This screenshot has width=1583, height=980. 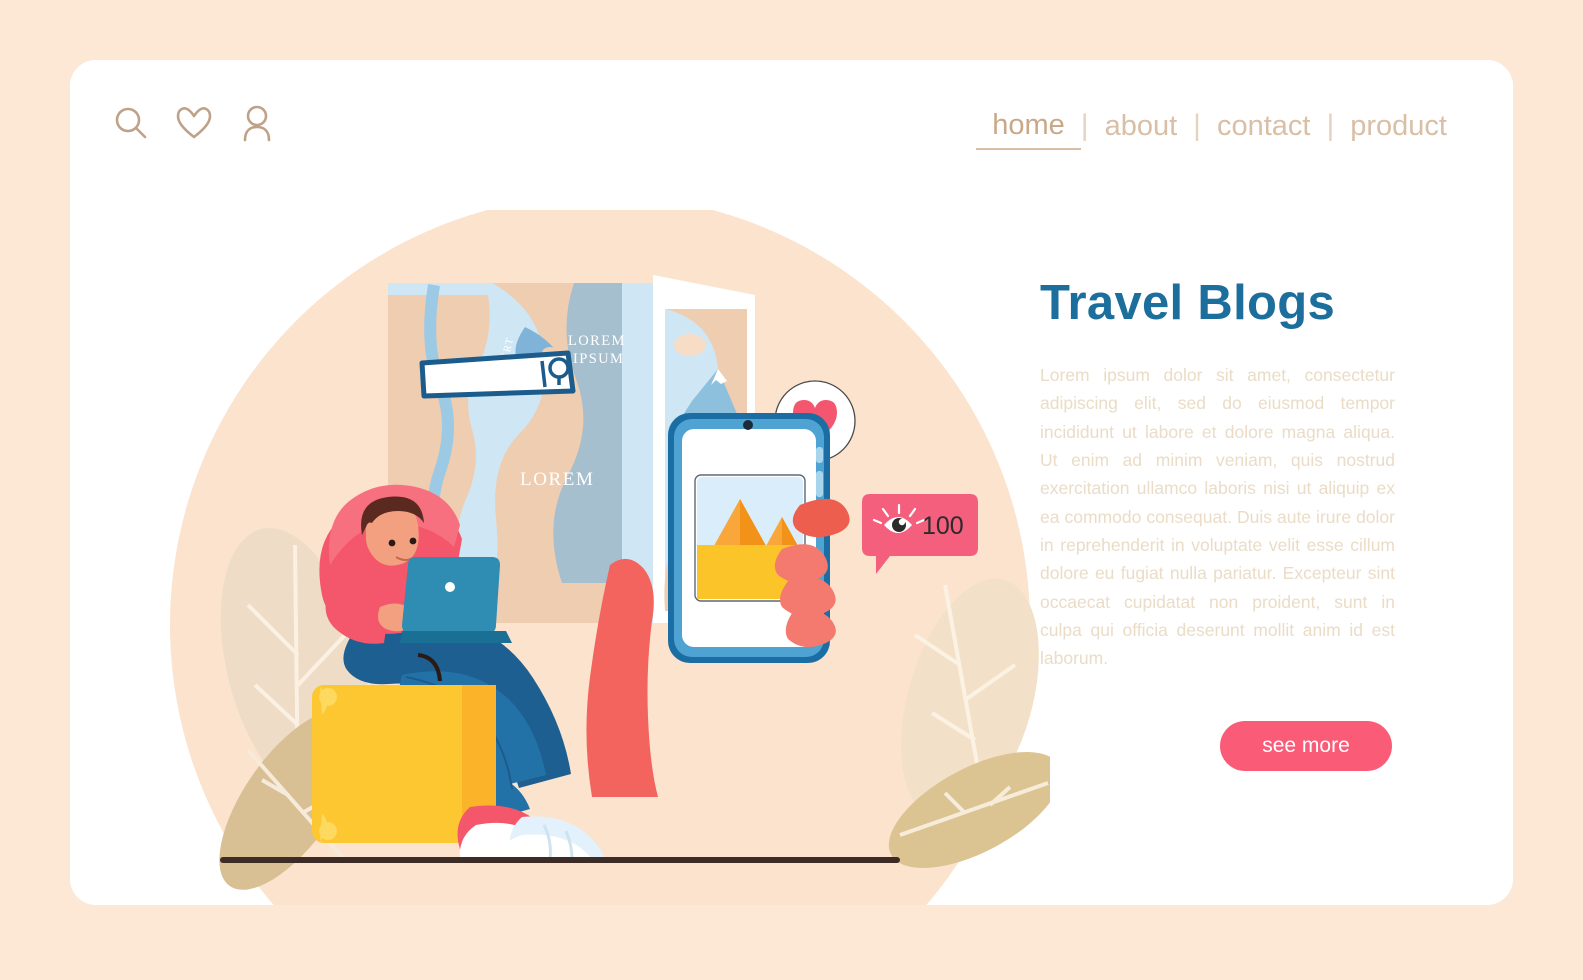 What do you see at coordinates (791, 135) in the screenshot?
I see `site-header: home | about | contact | product` at bounding box center [791, 135].